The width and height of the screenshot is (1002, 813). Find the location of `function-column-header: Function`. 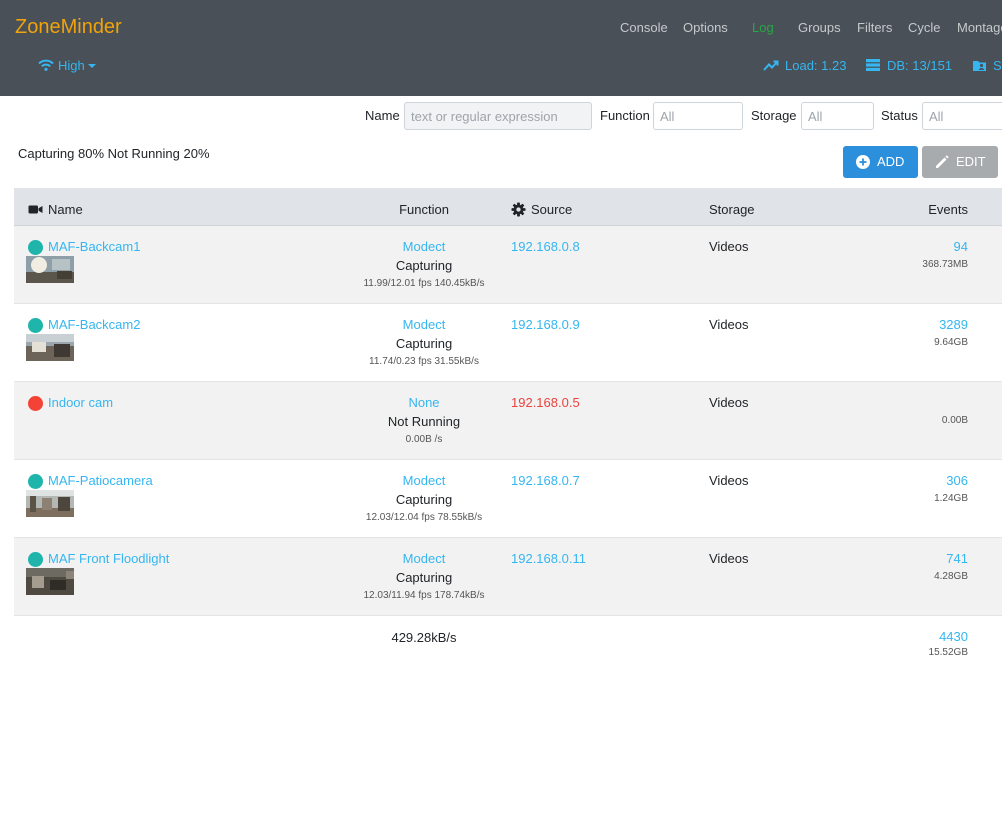

function-column-header: Function is located at coordinates (424, 209).